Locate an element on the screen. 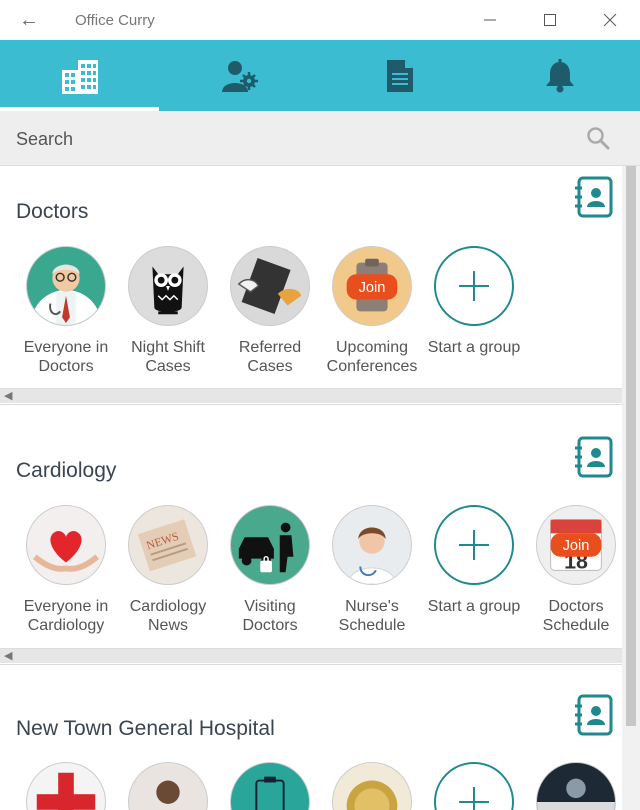  section-title: Doctors is located at coordinates (52, 211).